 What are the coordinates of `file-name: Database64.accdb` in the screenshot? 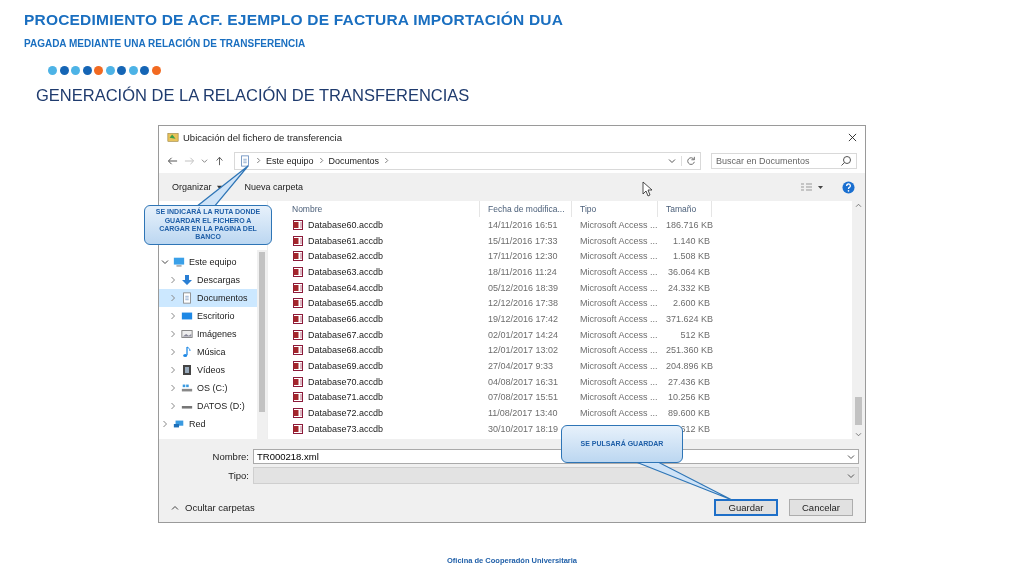 It's located at (382, 287).